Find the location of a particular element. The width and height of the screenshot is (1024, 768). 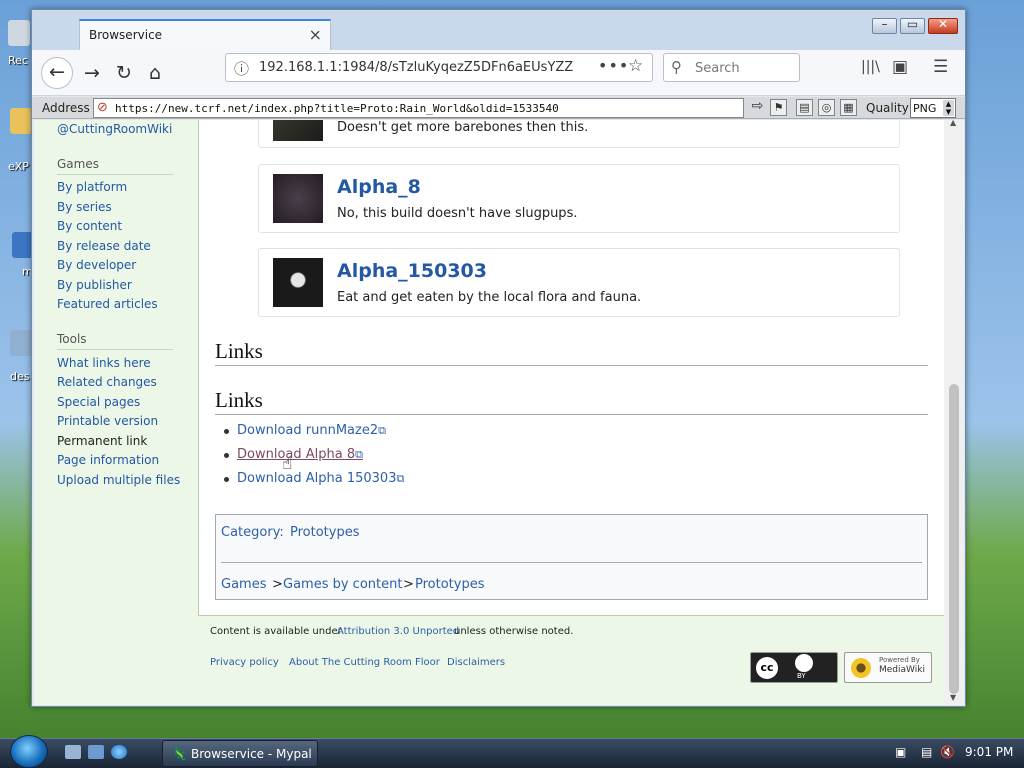

card-title: Alpha_150303 is located at coordinates (412, 271).